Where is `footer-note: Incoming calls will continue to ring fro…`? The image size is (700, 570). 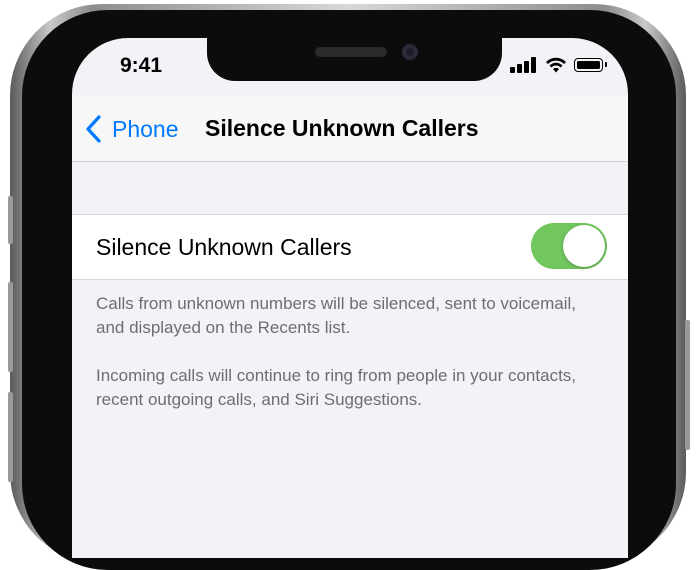 footer-note: Incoming calls will continue to ring fro… is located at coordinates (336, 387).